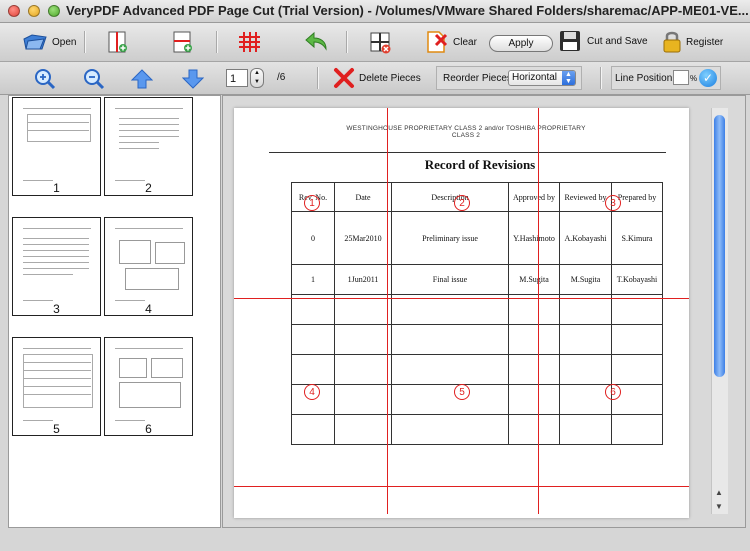 The width and height of the screenshot is (750, 551). What do you see at coordinates (49, 42) in the screenshot?
I see `open-button: Open` at bounding box center [49, 42].